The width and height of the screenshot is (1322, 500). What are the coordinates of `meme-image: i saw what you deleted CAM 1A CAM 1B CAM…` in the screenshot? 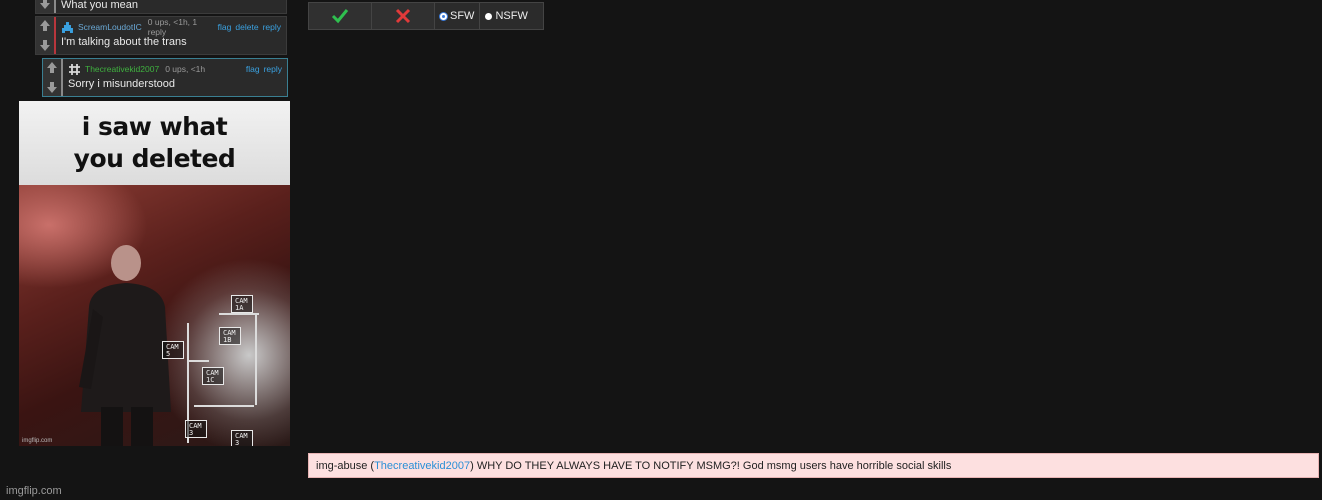 It's located at (154, 273).